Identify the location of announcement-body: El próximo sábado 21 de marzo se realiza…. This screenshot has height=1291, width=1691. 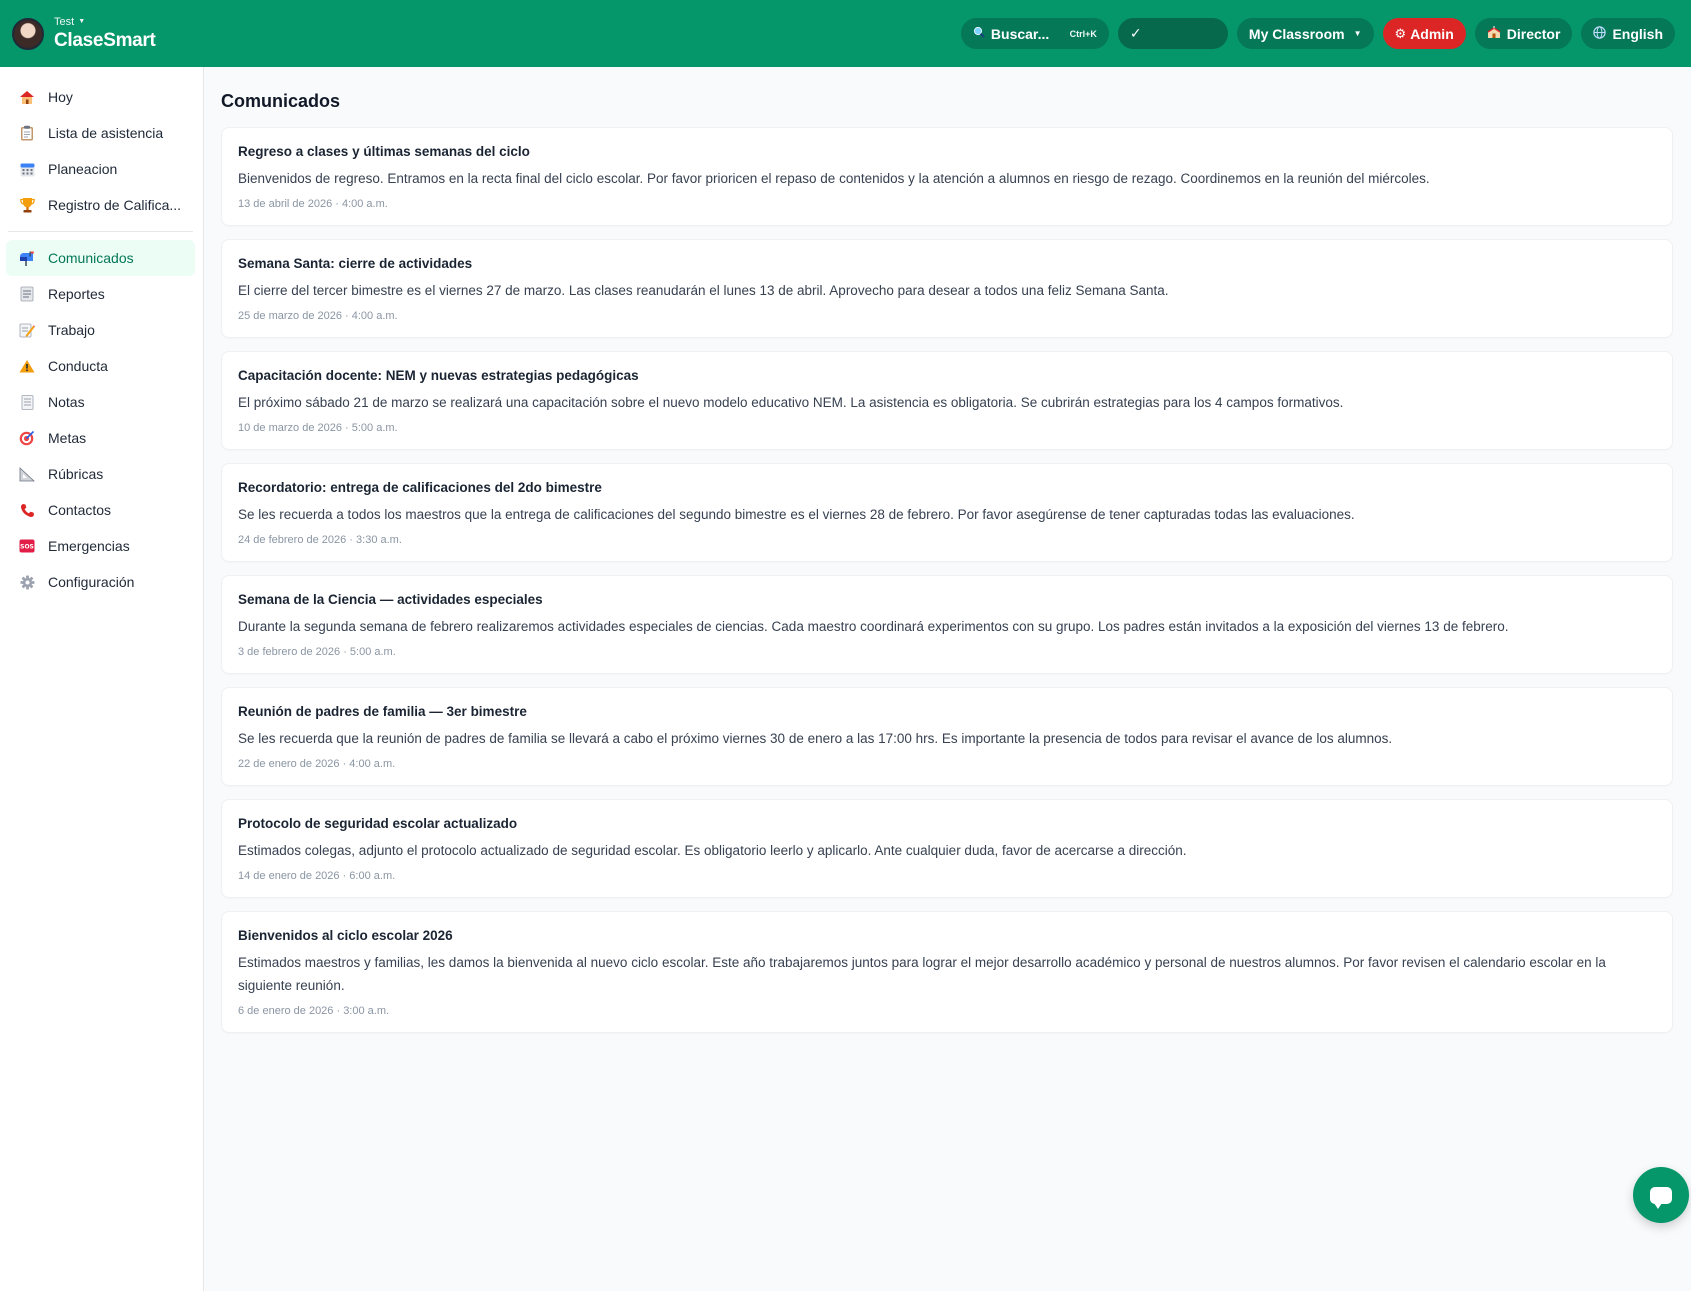
(791, 402).